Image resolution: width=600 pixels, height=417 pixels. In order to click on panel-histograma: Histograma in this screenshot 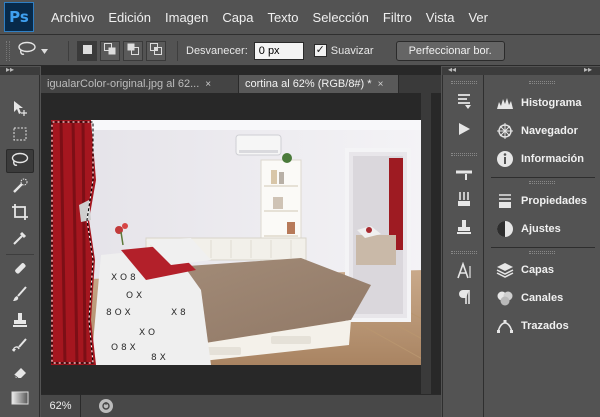, I will do `click(538, 103)`.